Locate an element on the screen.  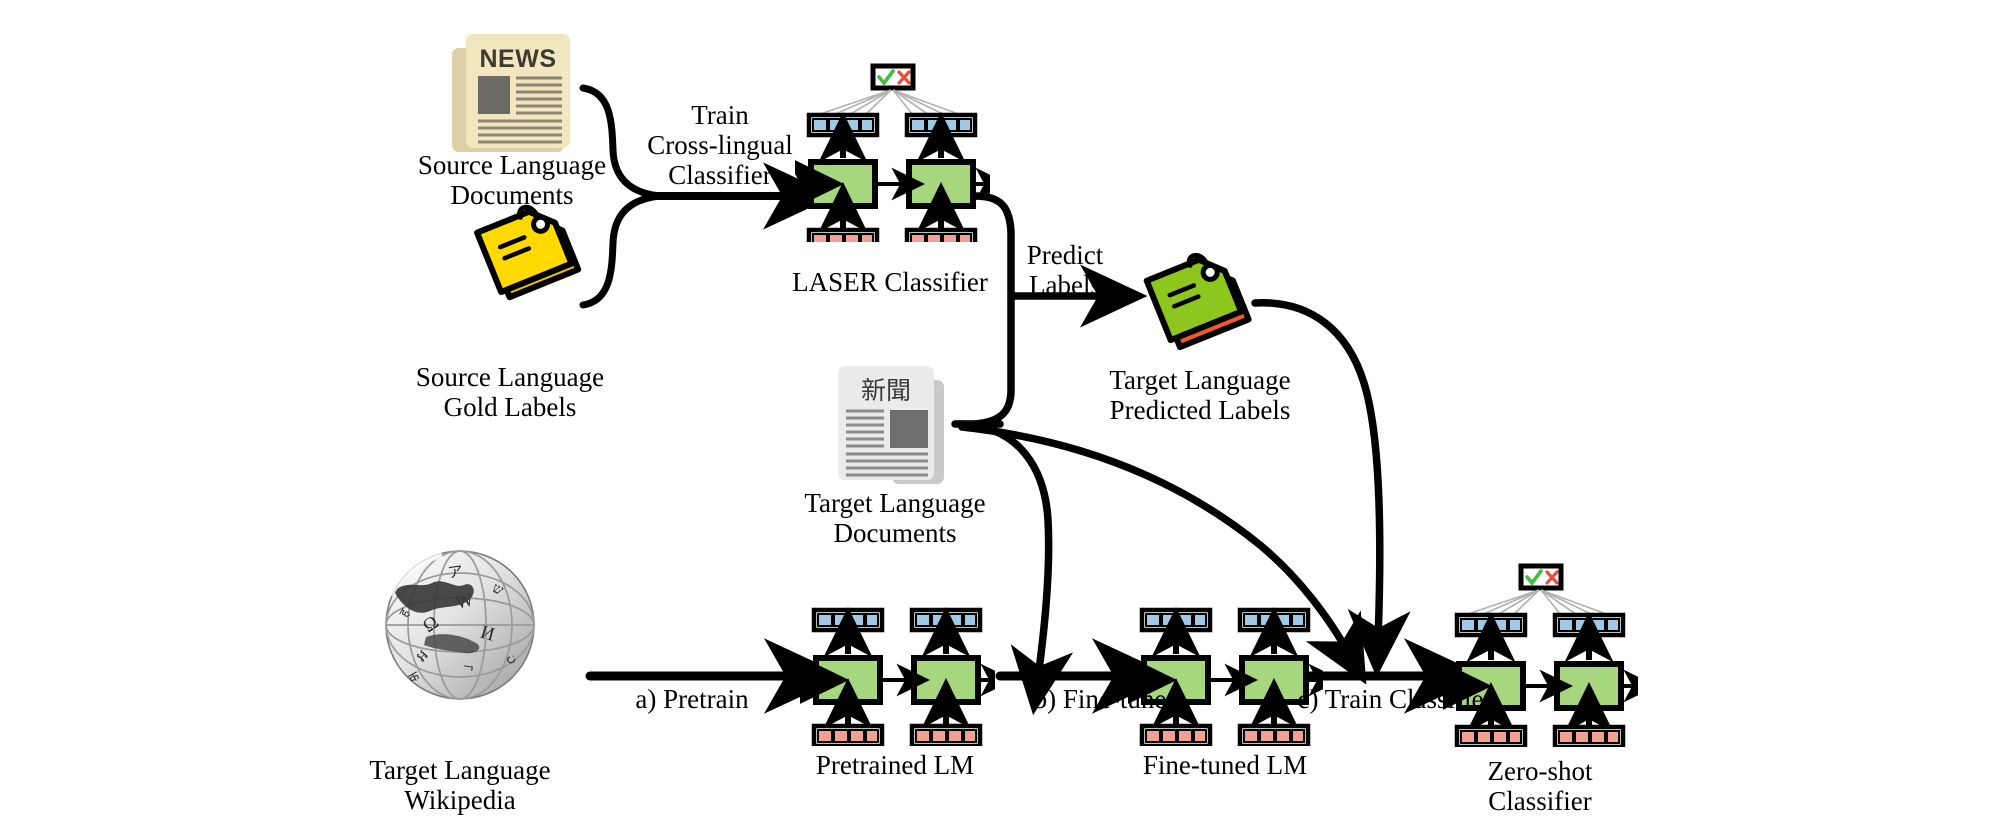
caption-target-documents: Target Language Documents is located at coordinates (895, 518).